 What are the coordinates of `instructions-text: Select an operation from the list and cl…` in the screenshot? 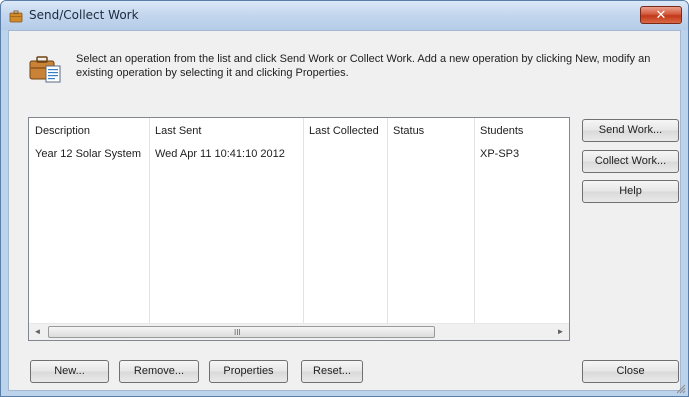 It's located at (363, 66).